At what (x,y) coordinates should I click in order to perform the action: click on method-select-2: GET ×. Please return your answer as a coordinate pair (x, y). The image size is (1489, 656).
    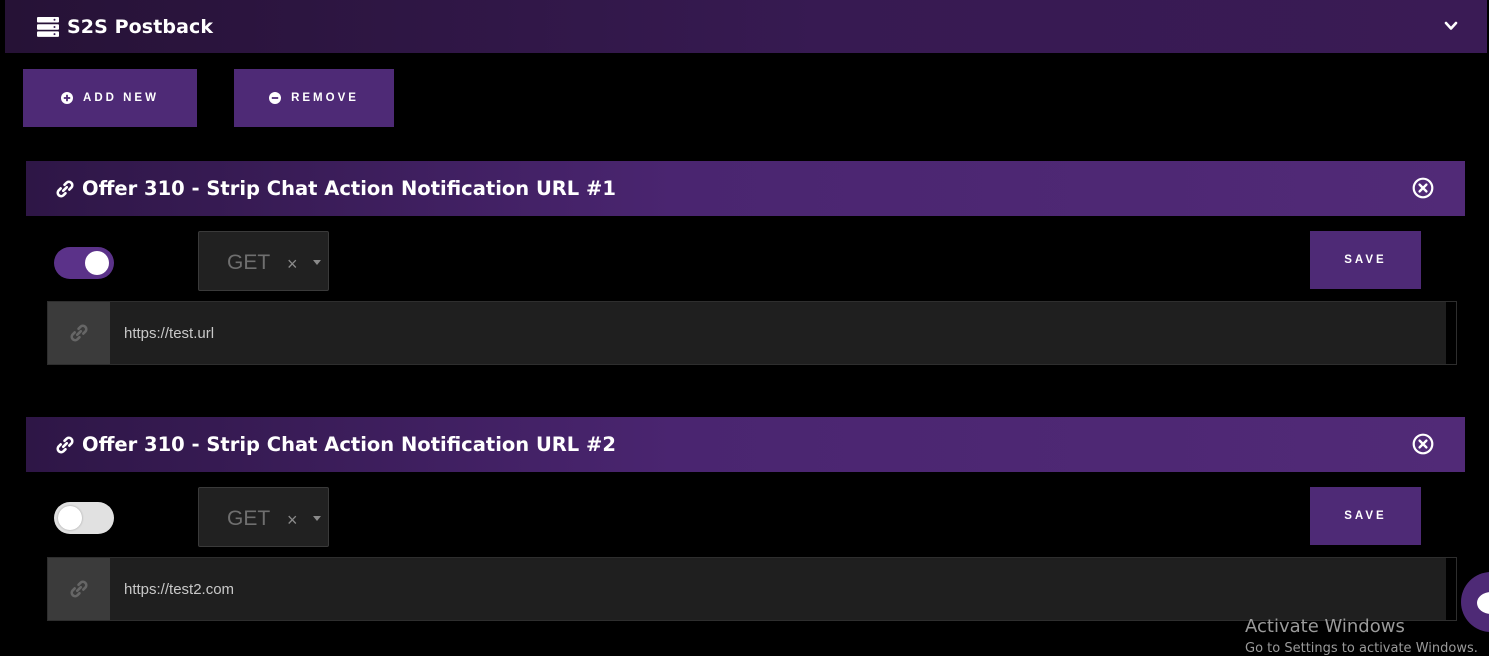
    Looking at the image, I should click on (263, 517).